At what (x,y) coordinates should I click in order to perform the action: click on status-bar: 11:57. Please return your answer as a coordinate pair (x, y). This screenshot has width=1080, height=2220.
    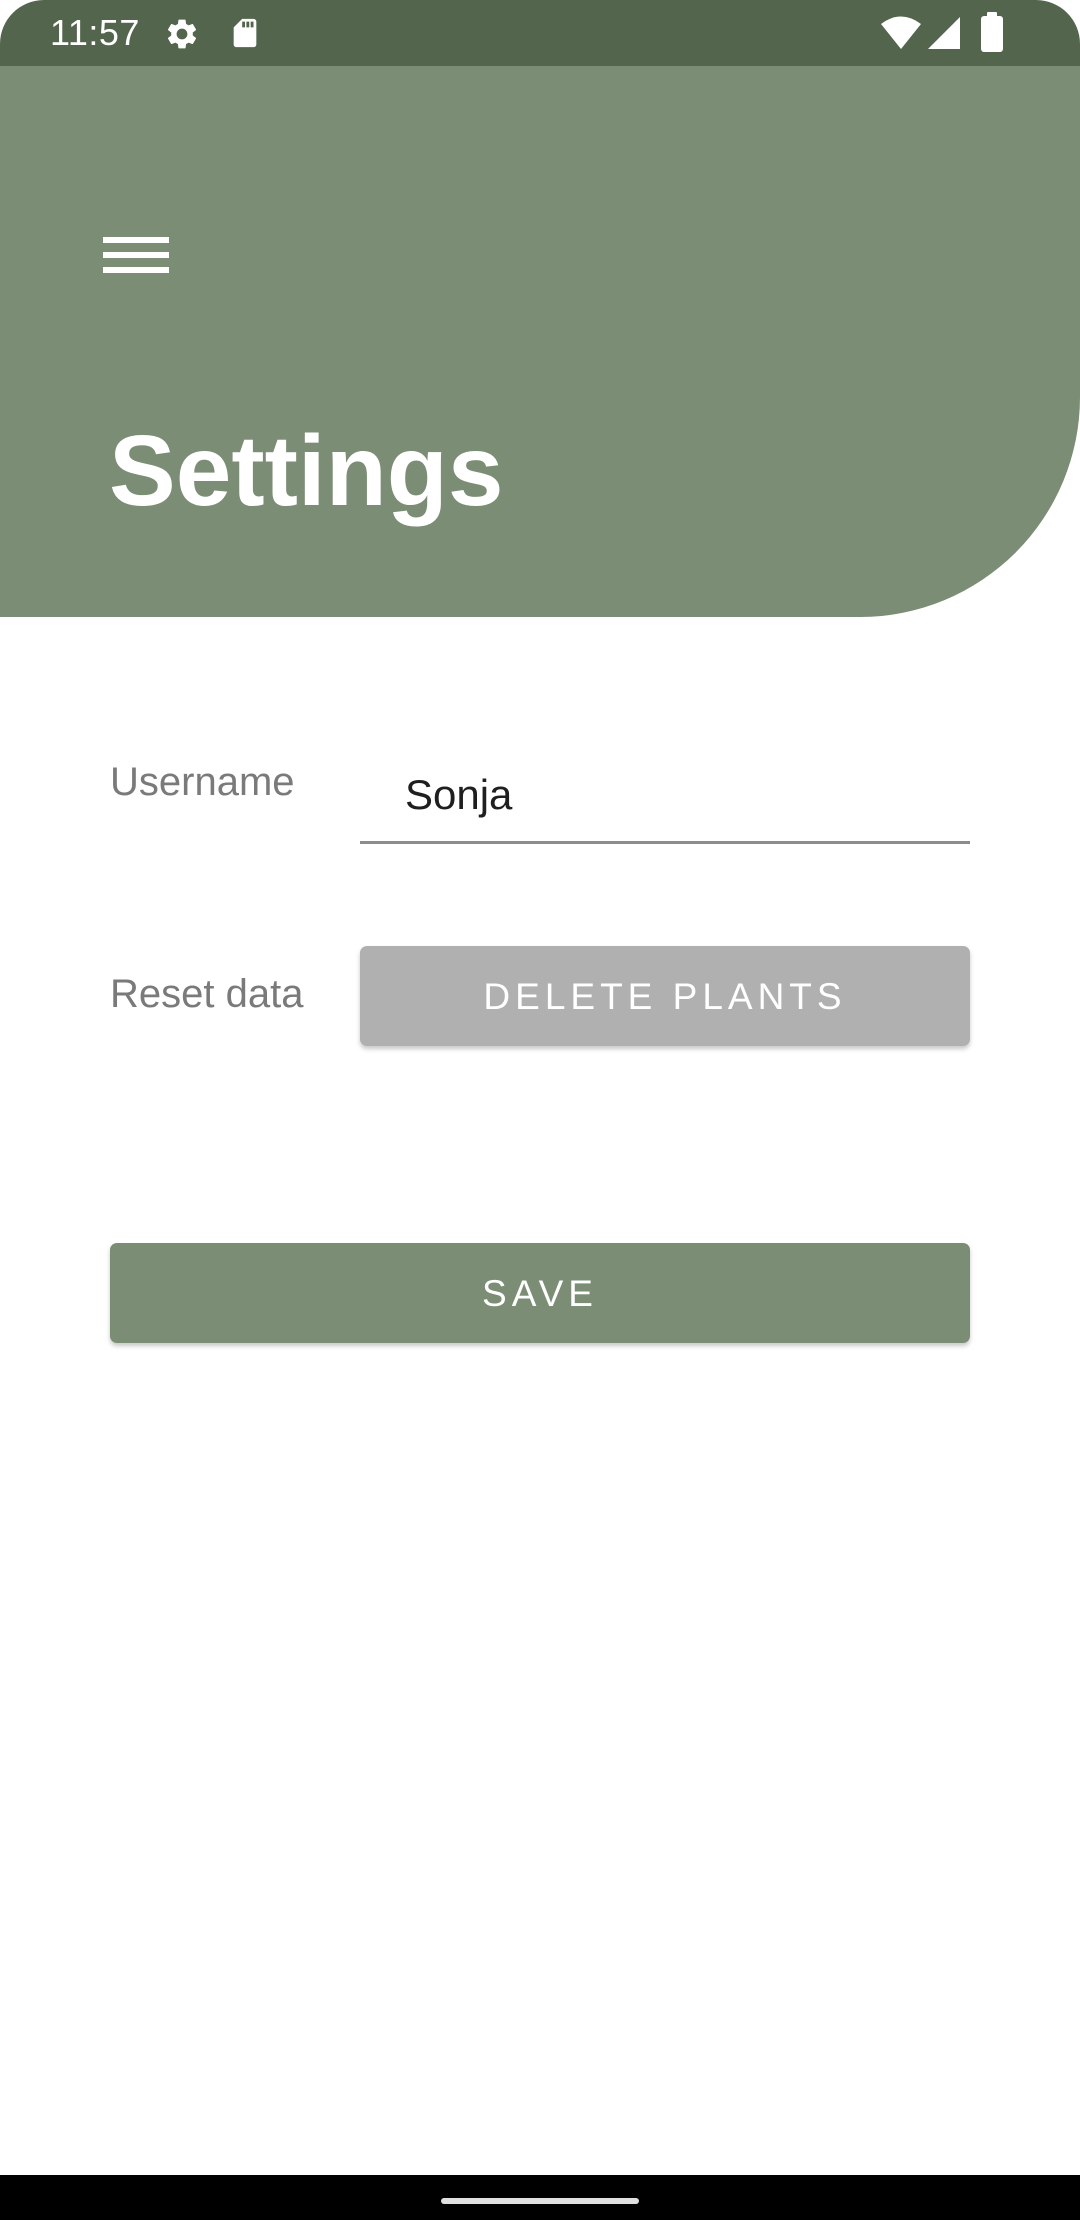
    Looking at the image, I should click on (540, 33).